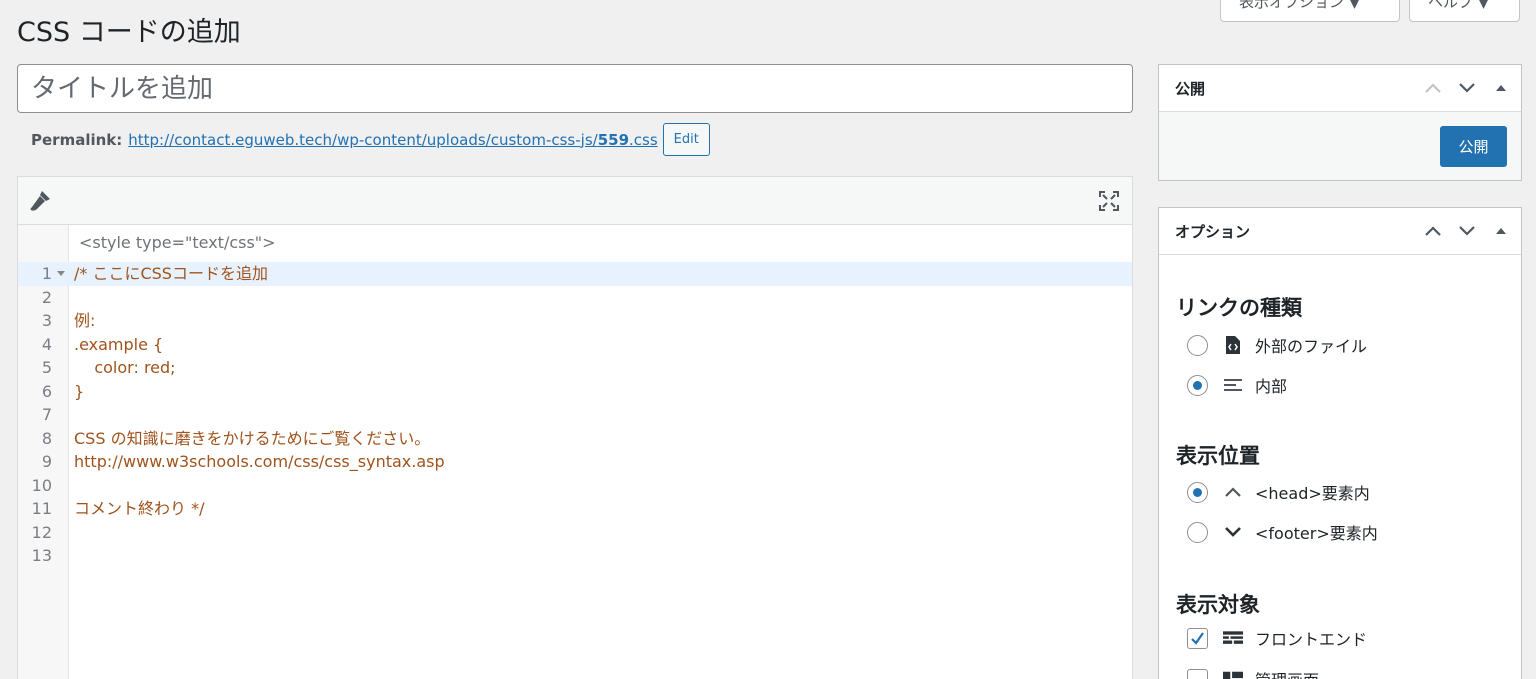 Image resolution: width=1536 pixels, height=679 pixels. Describe the element at coordinates (1197, 673) in the screenshot. I see `target-admin-checkbox` at that location.